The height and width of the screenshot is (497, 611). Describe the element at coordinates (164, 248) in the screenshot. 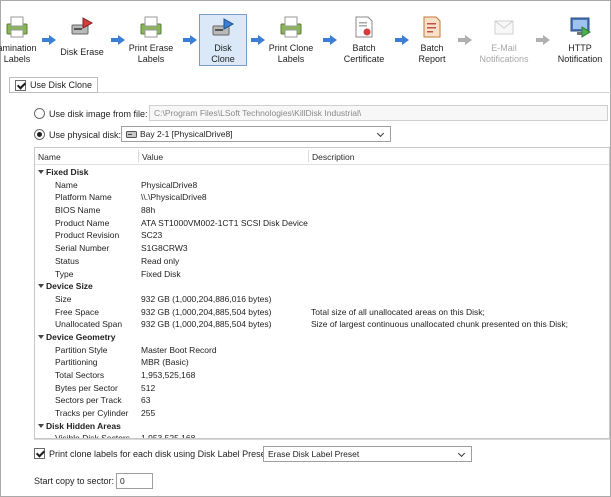

I see `property-value: S1G8CRW3` at that location.